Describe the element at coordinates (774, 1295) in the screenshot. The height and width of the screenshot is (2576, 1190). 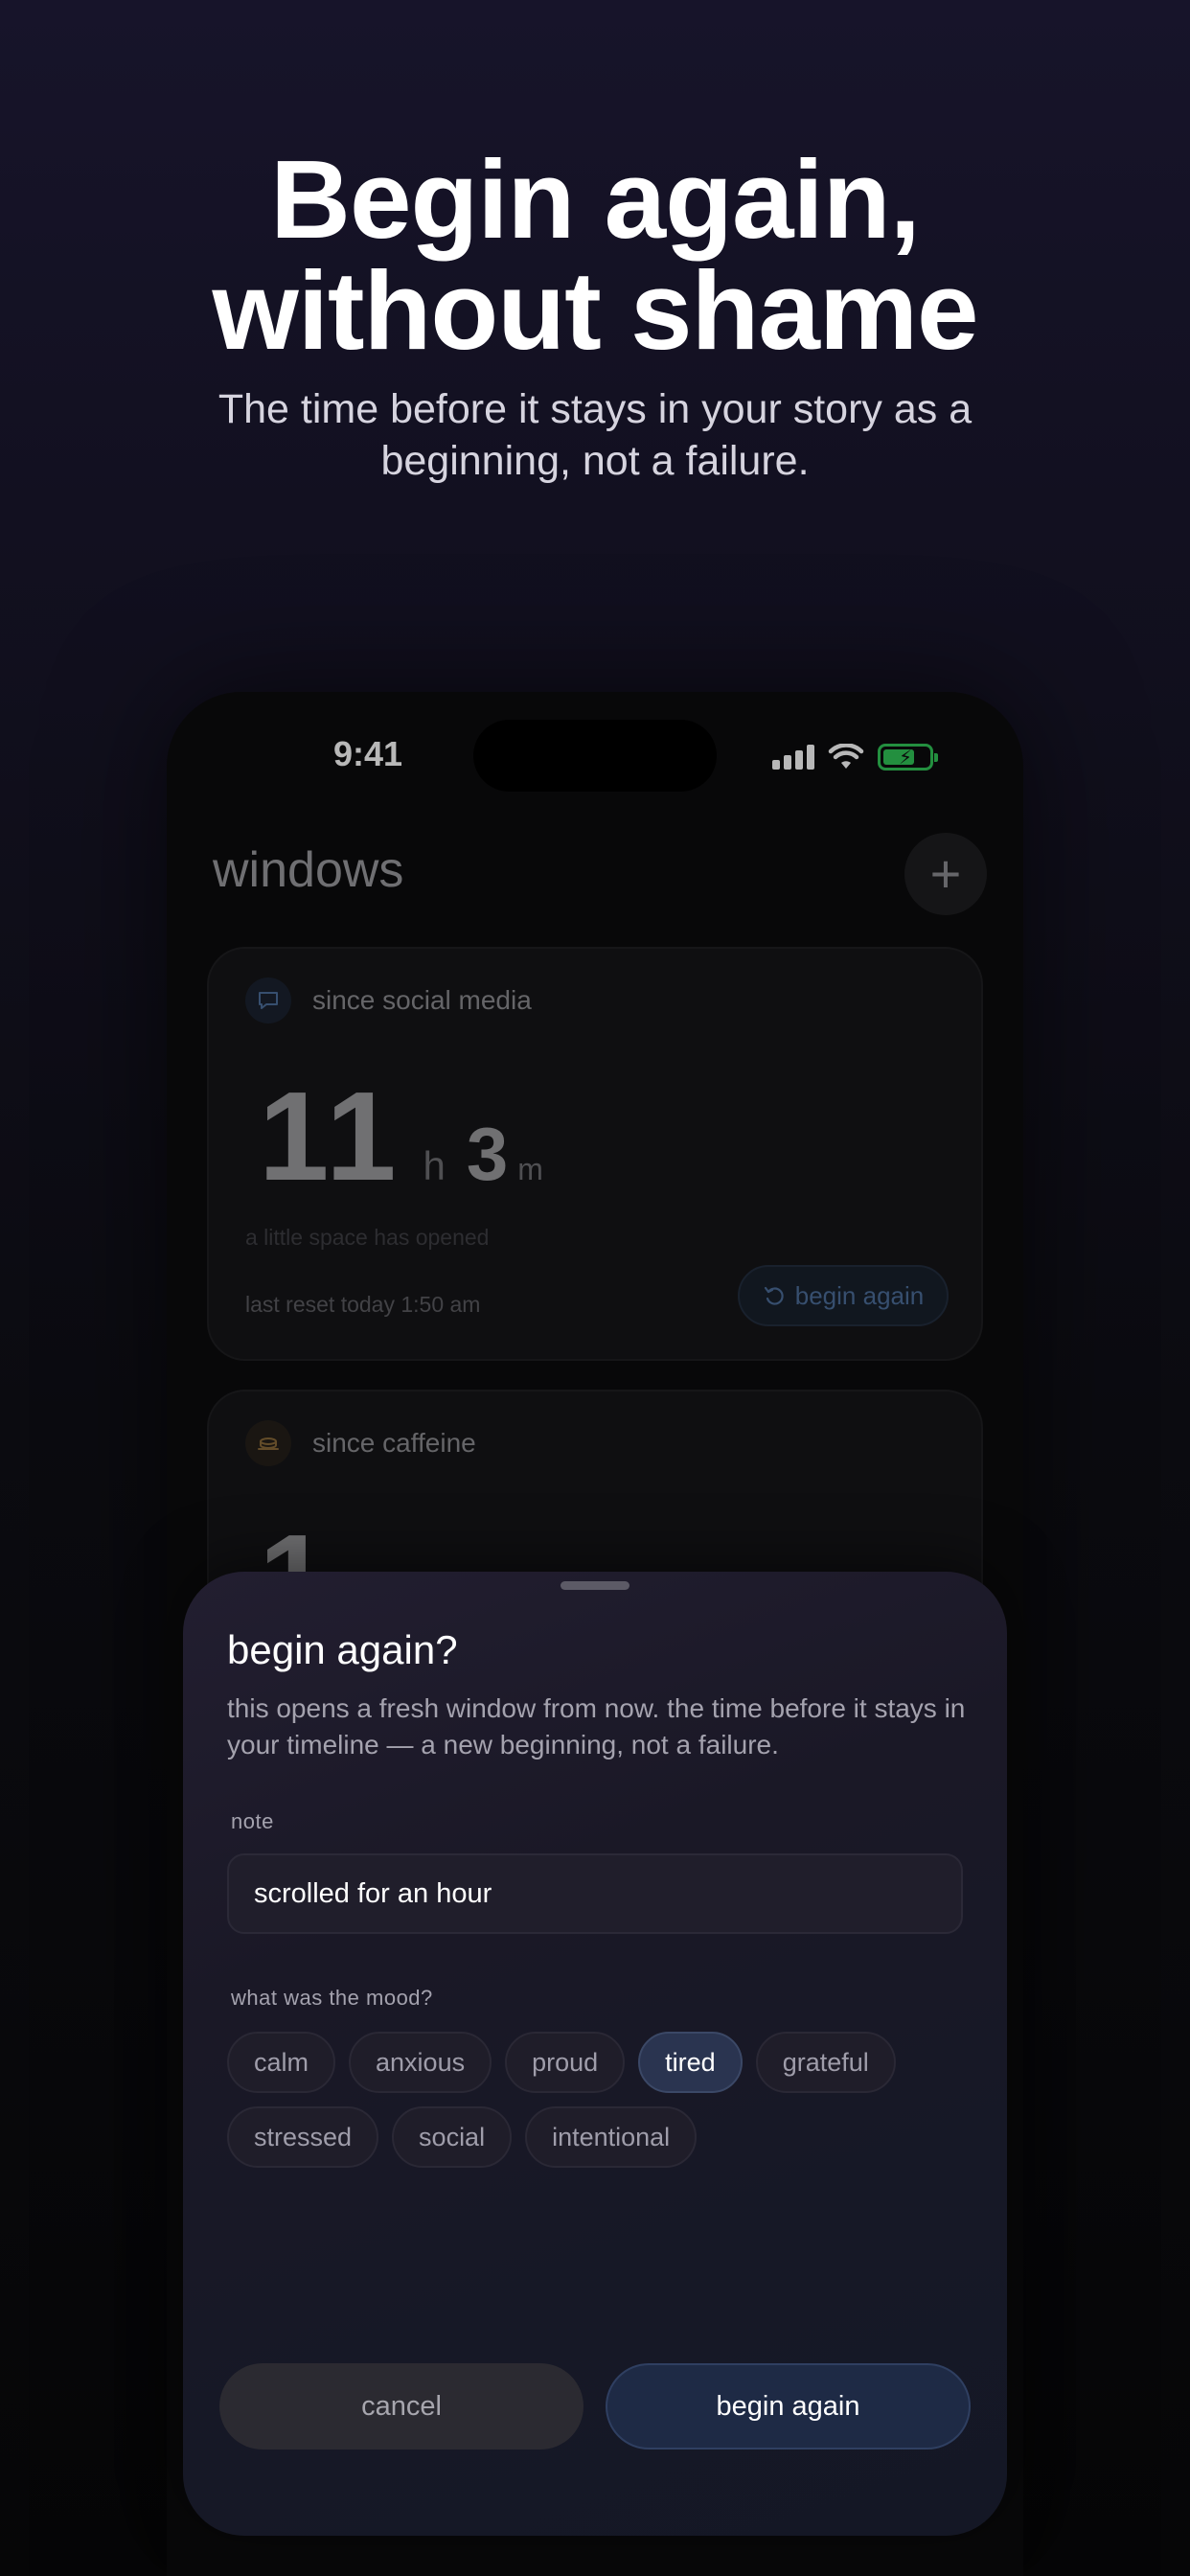
I see `restart-icon` at that location.